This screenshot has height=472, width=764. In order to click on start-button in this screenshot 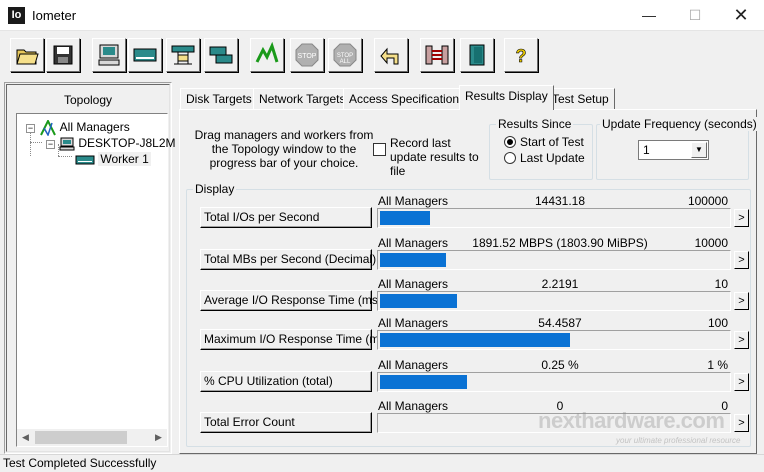, I will do `click(267, 55)`.